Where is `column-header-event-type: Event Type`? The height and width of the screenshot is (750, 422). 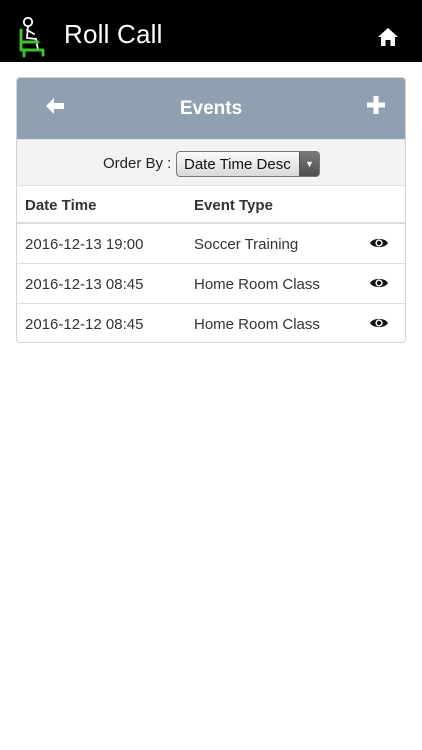 column-header-event-type: Event Type is located at coordinates (233, 205).